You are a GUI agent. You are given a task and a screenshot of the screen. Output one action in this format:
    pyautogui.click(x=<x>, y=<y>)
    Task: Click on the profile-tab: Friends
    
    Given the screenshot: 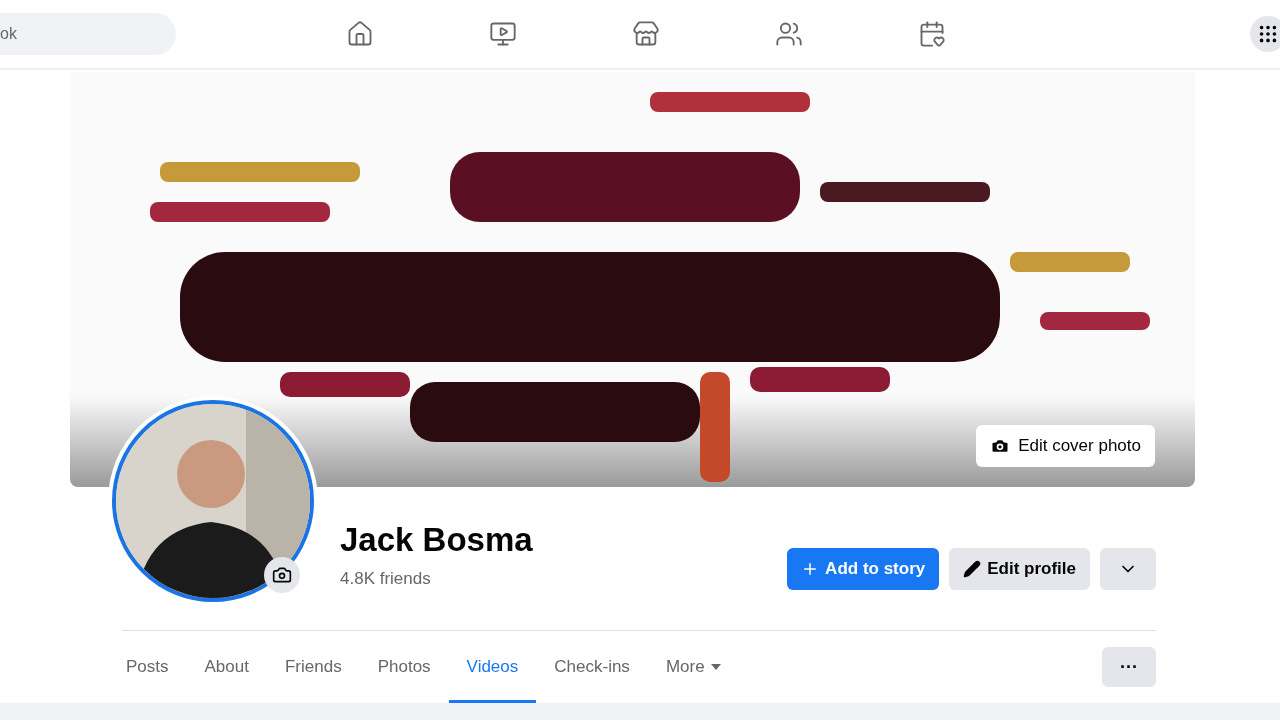 What is the action you would take?
    pyautogui.click(x=313, y=667)
    